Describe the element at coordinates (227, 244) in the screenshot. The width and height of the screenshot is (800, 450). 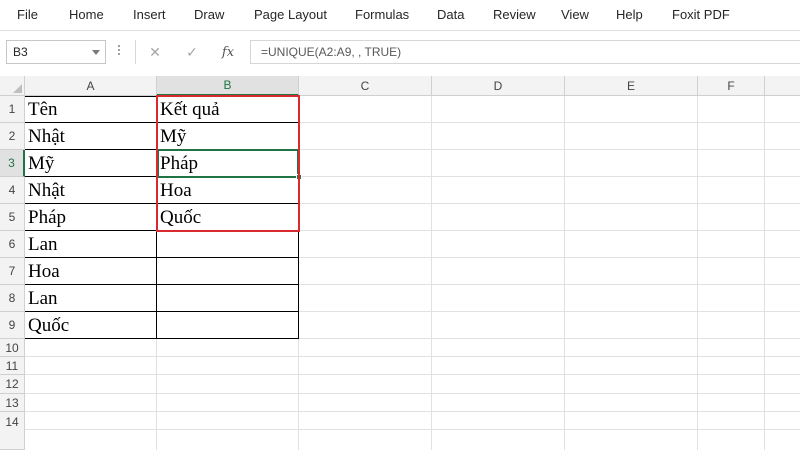
I see `cell-b6` at that location.